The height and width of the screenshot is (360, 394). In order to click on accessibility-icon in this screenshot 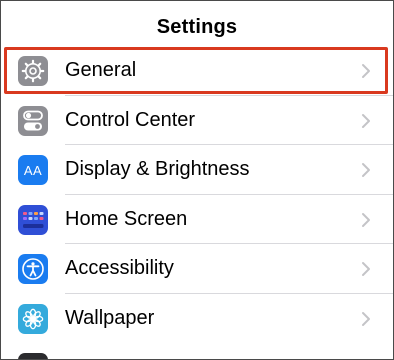, I will do `click(33, 269)`.